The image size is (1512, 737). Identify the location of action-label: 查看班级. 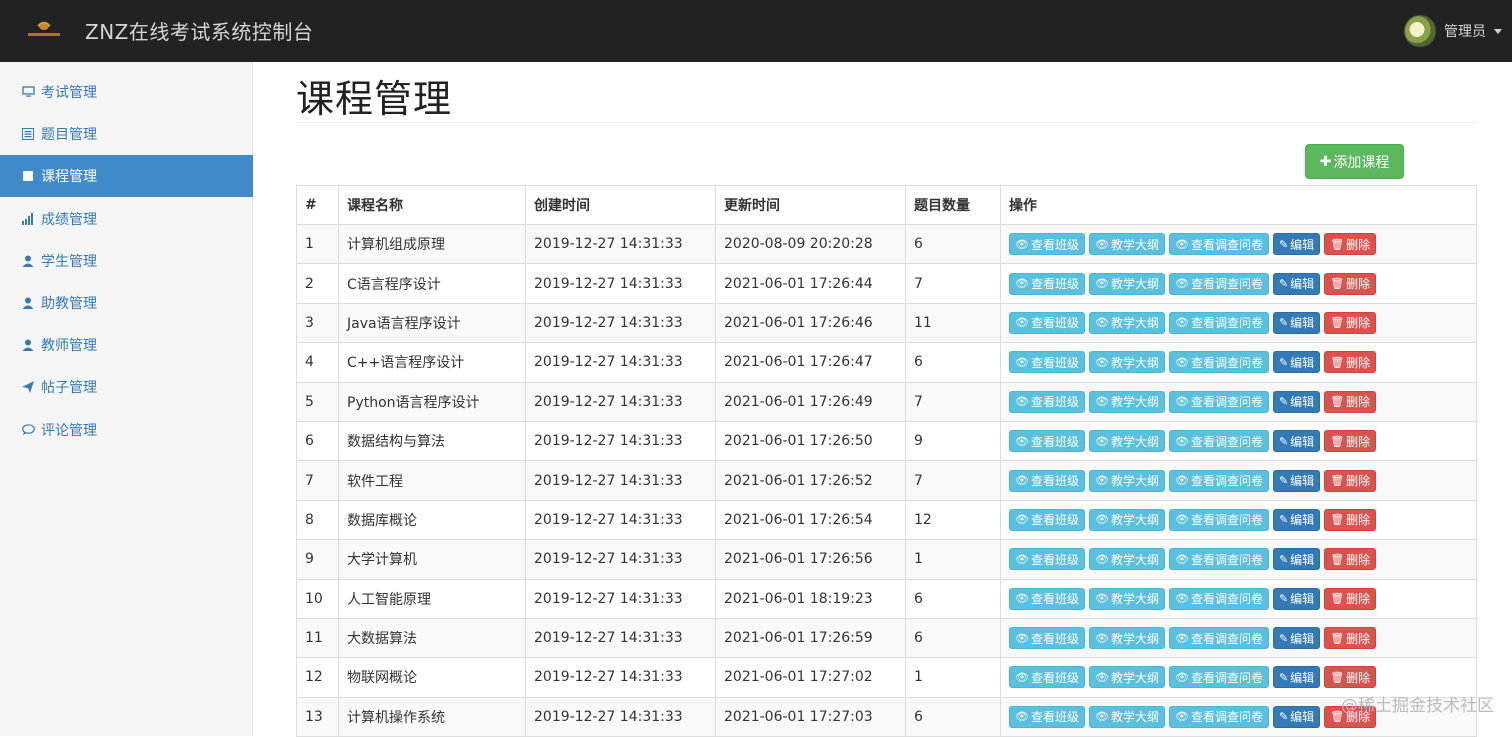
(1055, 322).